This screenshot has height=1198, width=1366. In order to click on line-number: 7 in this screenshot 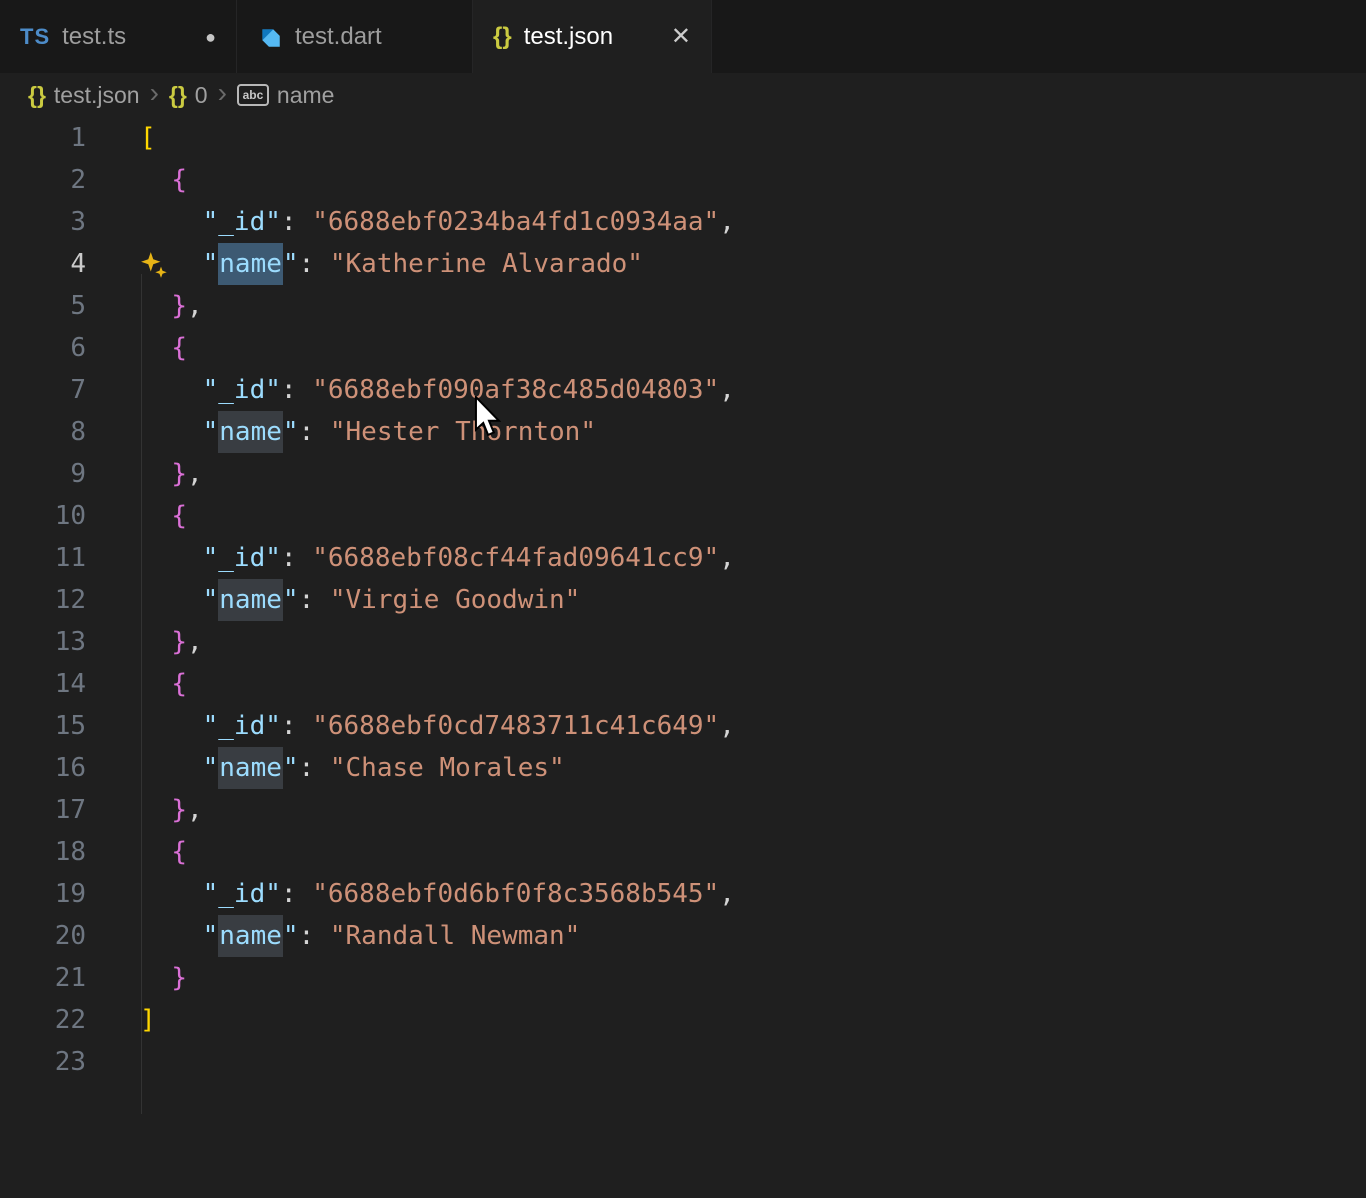, I will do `click(43, 390)`.